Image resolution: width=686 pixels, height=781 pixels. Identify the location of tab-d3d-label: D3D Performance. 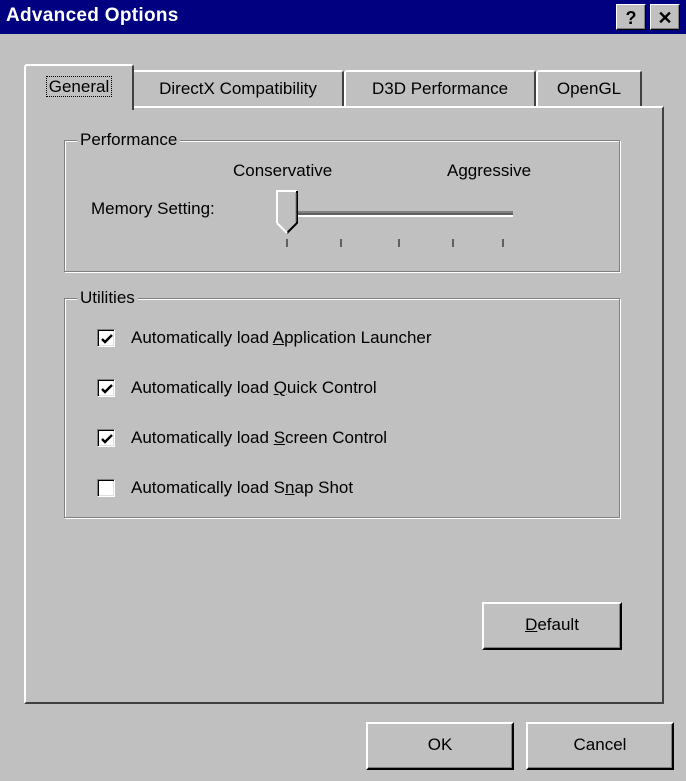
(440, 88).